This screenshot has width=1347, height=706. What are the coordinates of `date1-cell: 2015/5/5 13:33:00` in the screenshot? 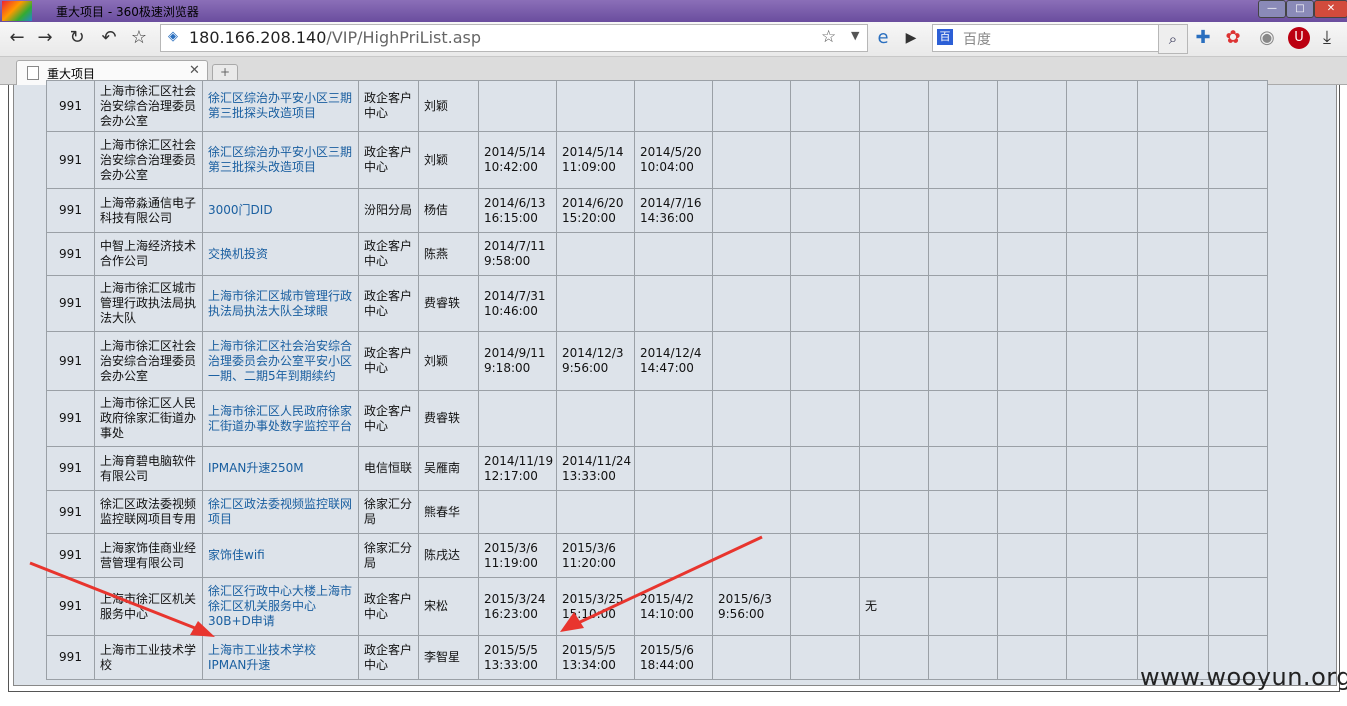 It's located at (517, 657).